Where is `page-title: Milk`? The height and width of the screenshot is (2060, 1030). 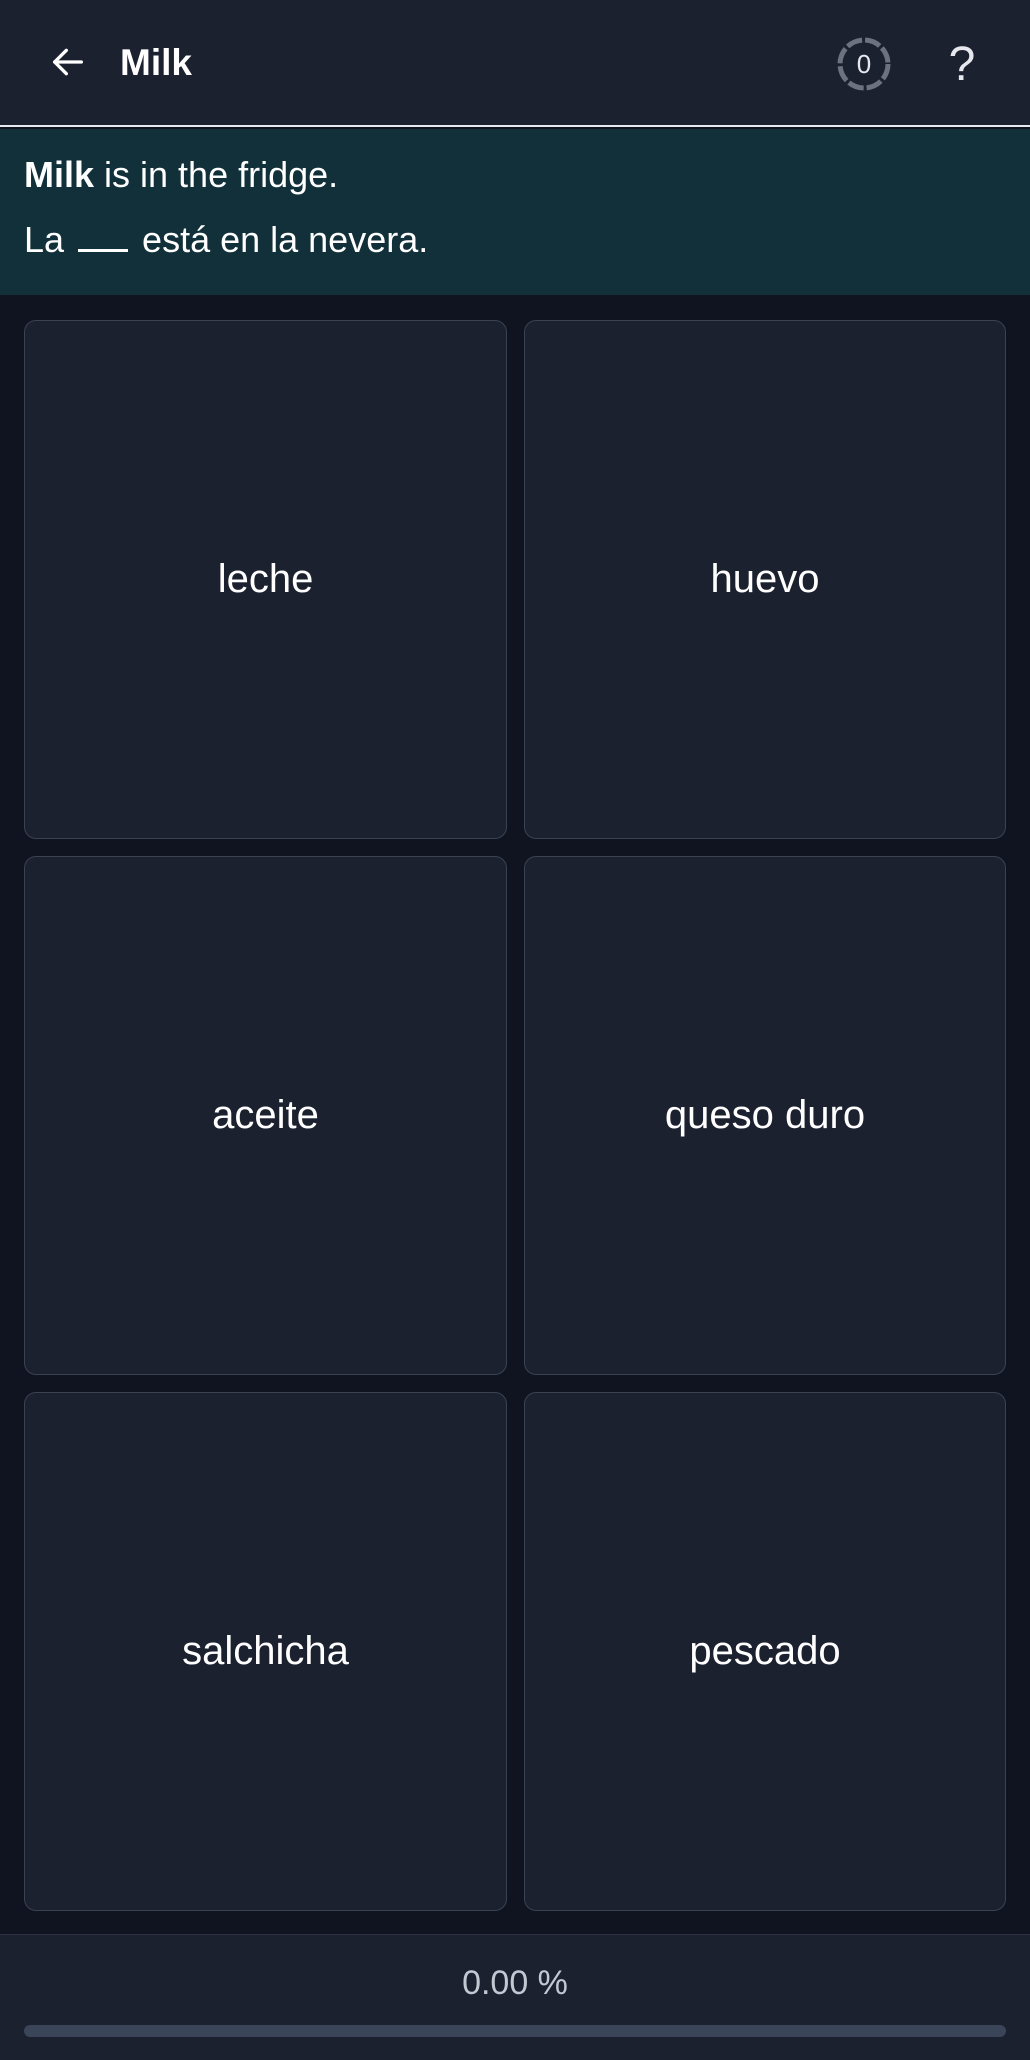
page-title: Milk is located at coordinates (156, 62).